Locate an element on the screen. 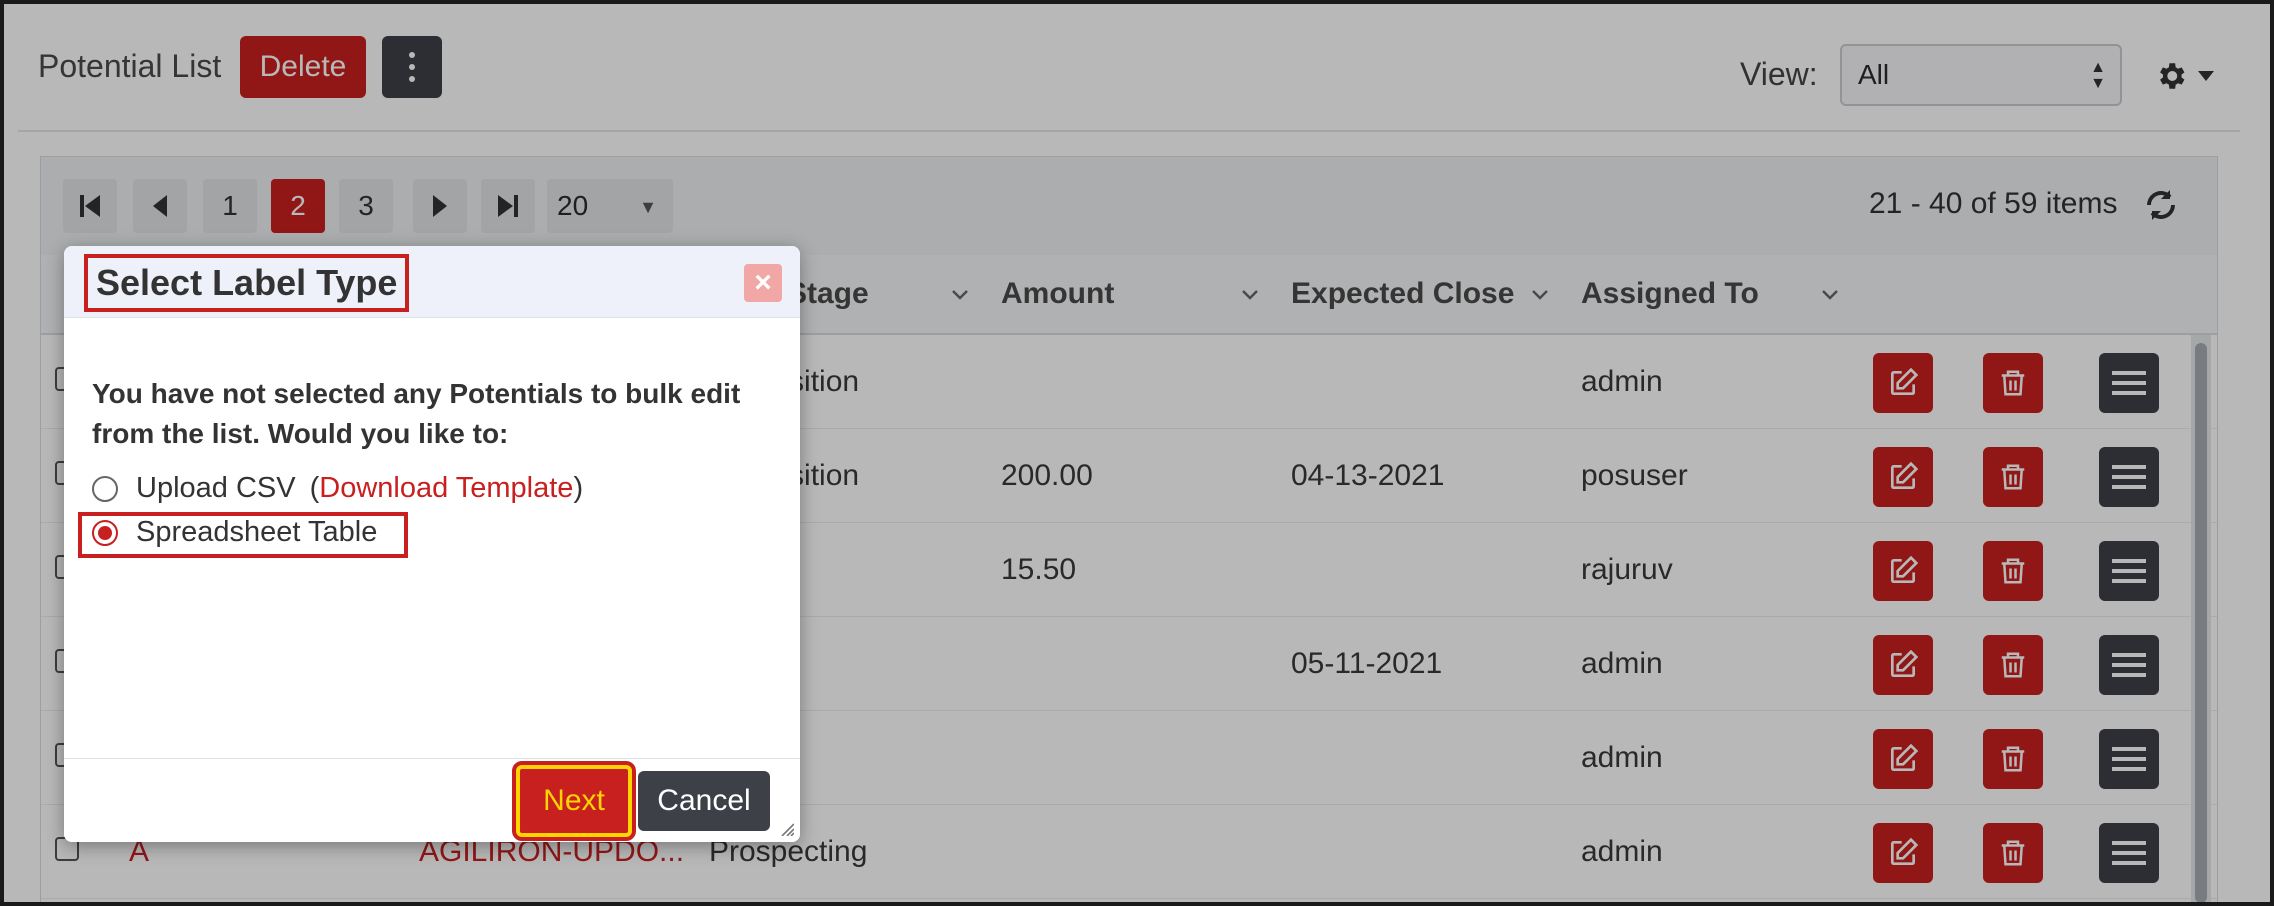 The height and width of the screenshot is (906, 2274). option-upload-csv: Upload CSV ( Download Template ) is located at coordinates (337, 488).